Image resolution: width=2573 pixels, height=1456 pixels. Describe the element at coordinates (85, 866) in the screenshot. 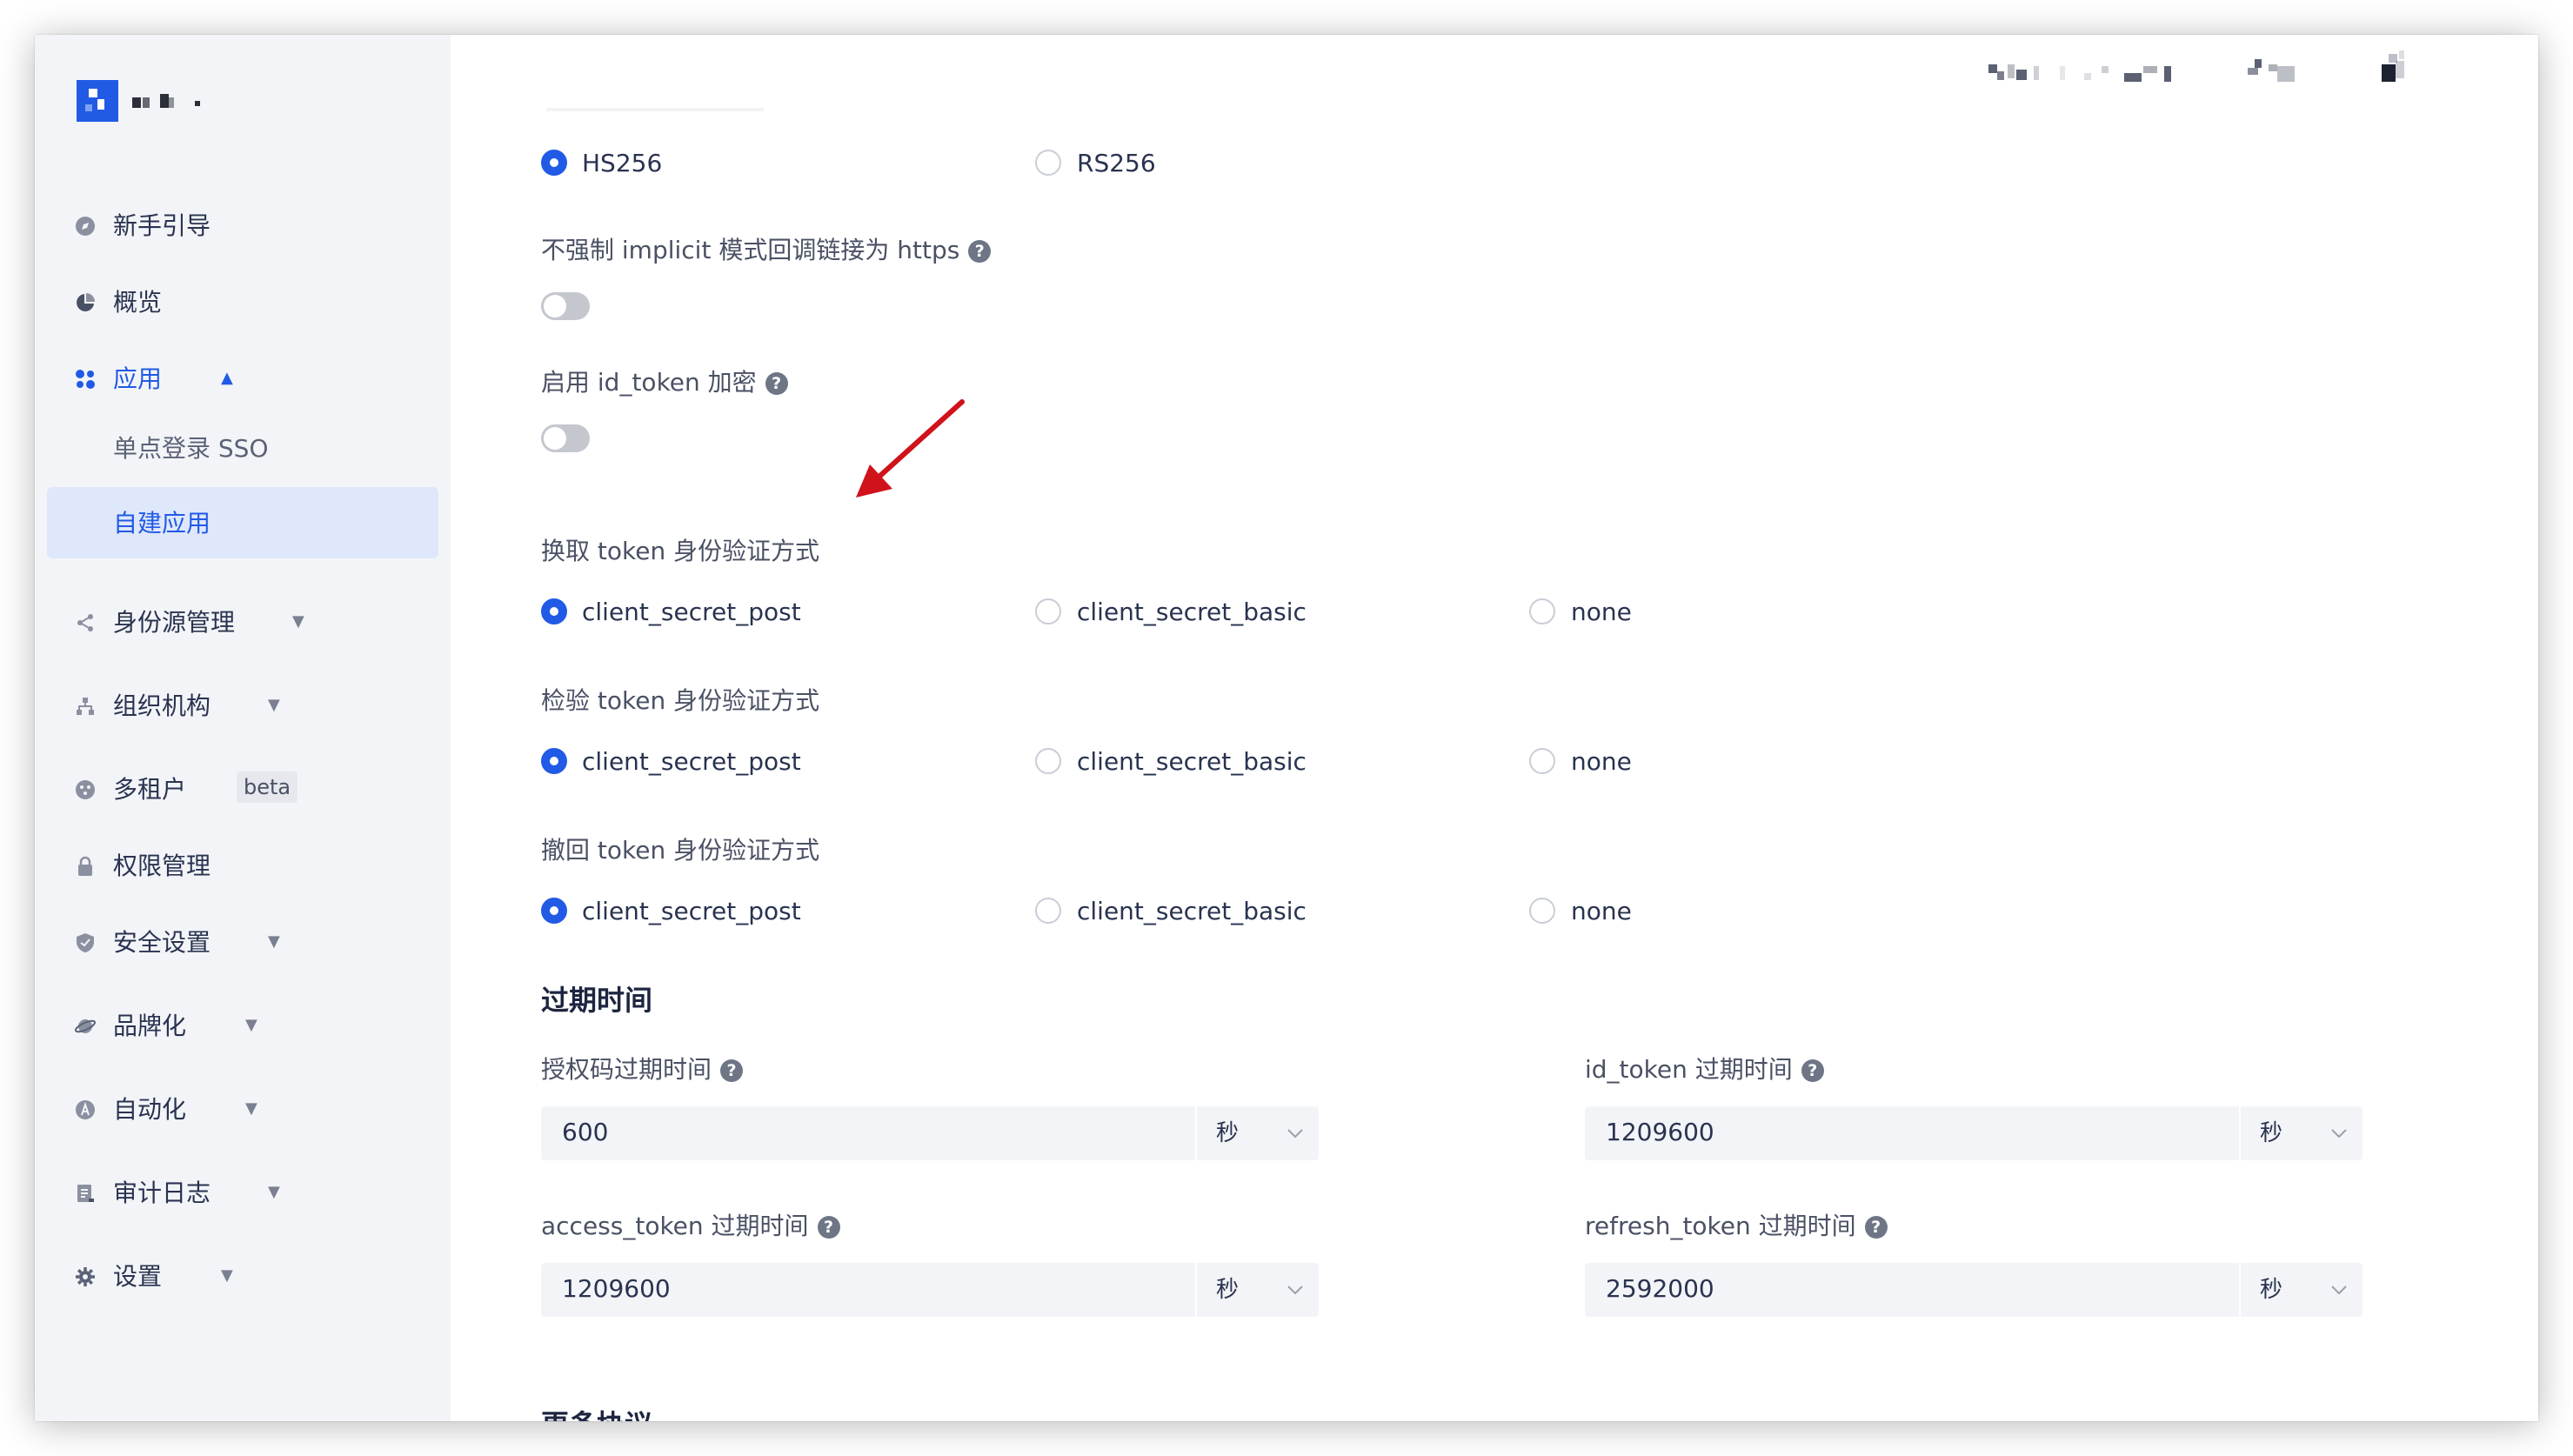

I see `lock-icon` at that location.